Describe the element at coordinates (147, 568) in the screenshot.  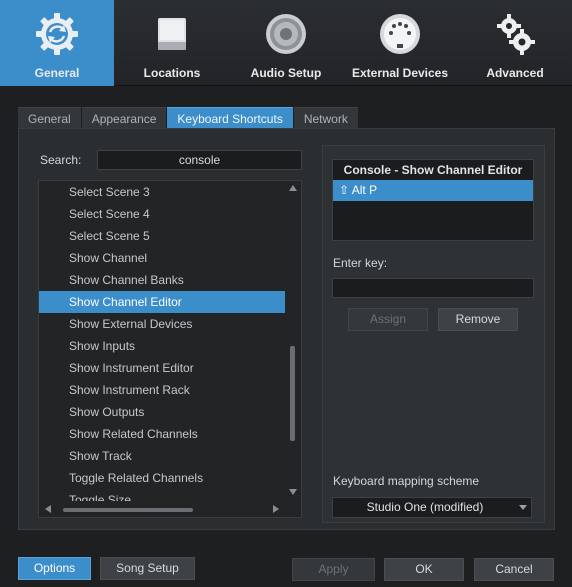
I see `song-setup-button: Song Setup` at that location.